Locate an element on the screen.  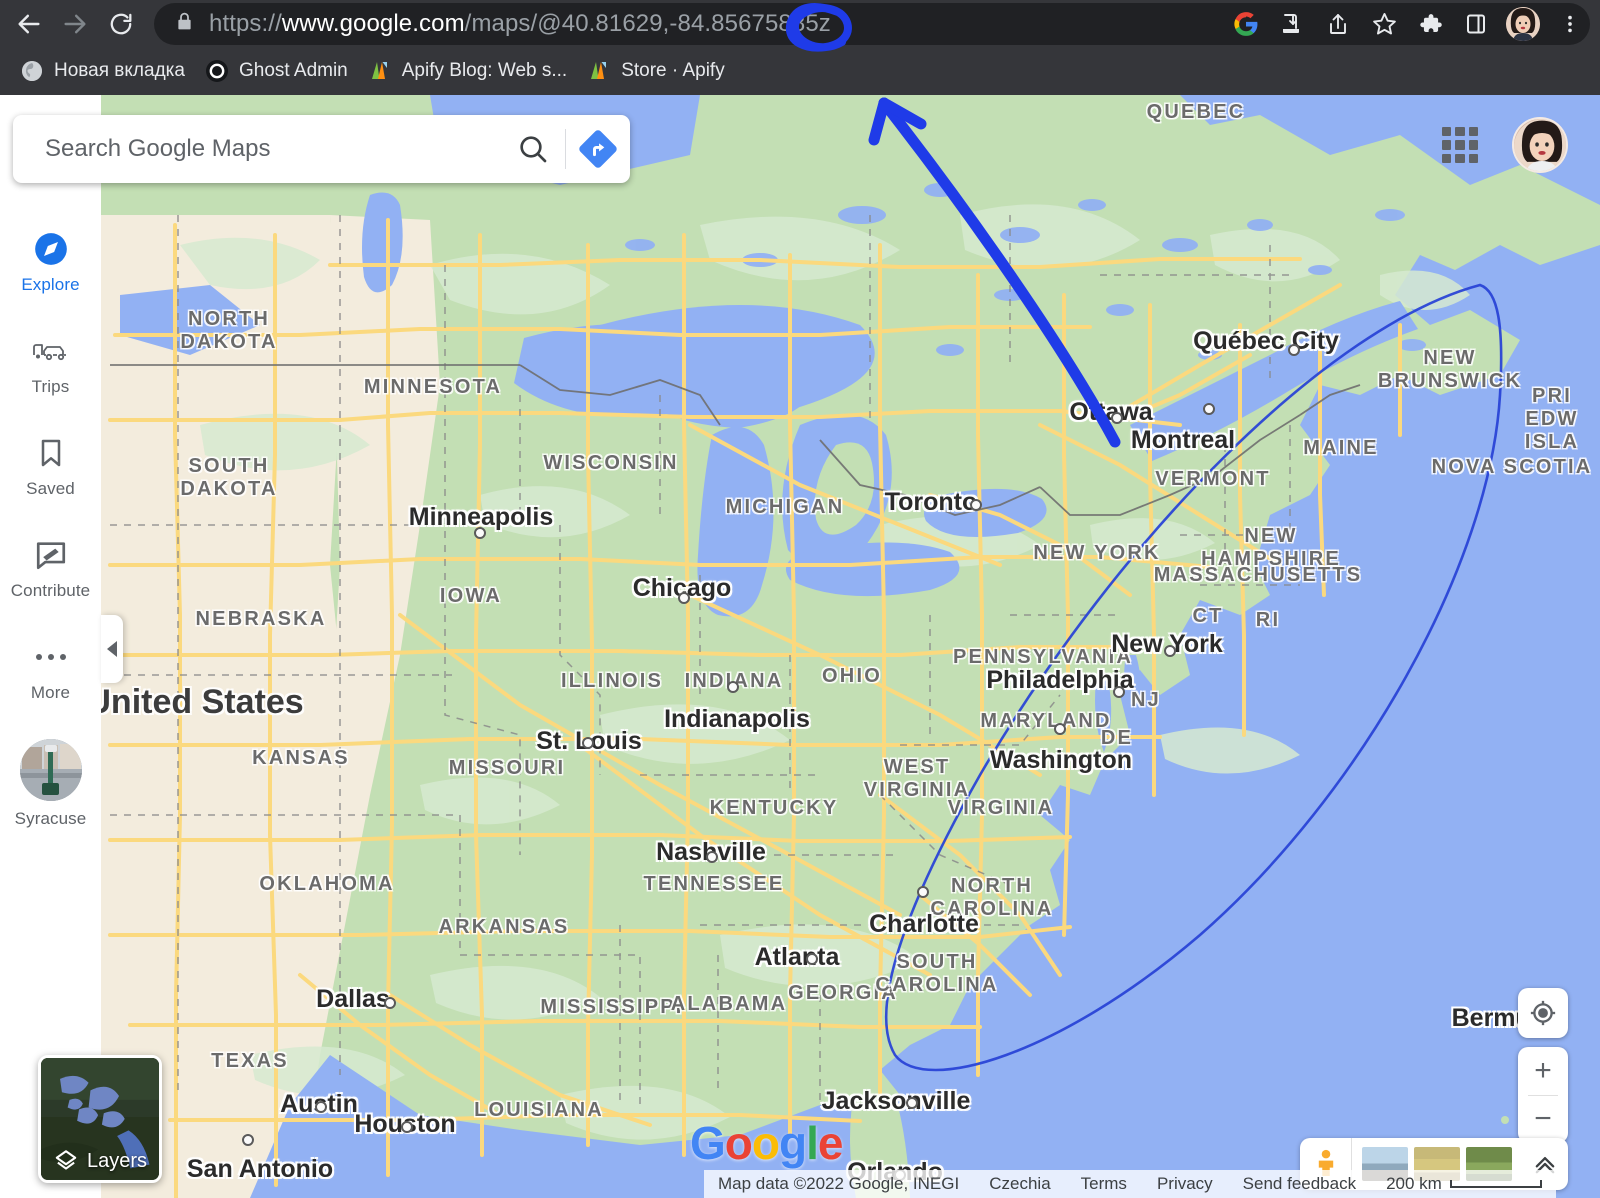
sidebar-label-explore: Explore is located at coordinates (50, 284).